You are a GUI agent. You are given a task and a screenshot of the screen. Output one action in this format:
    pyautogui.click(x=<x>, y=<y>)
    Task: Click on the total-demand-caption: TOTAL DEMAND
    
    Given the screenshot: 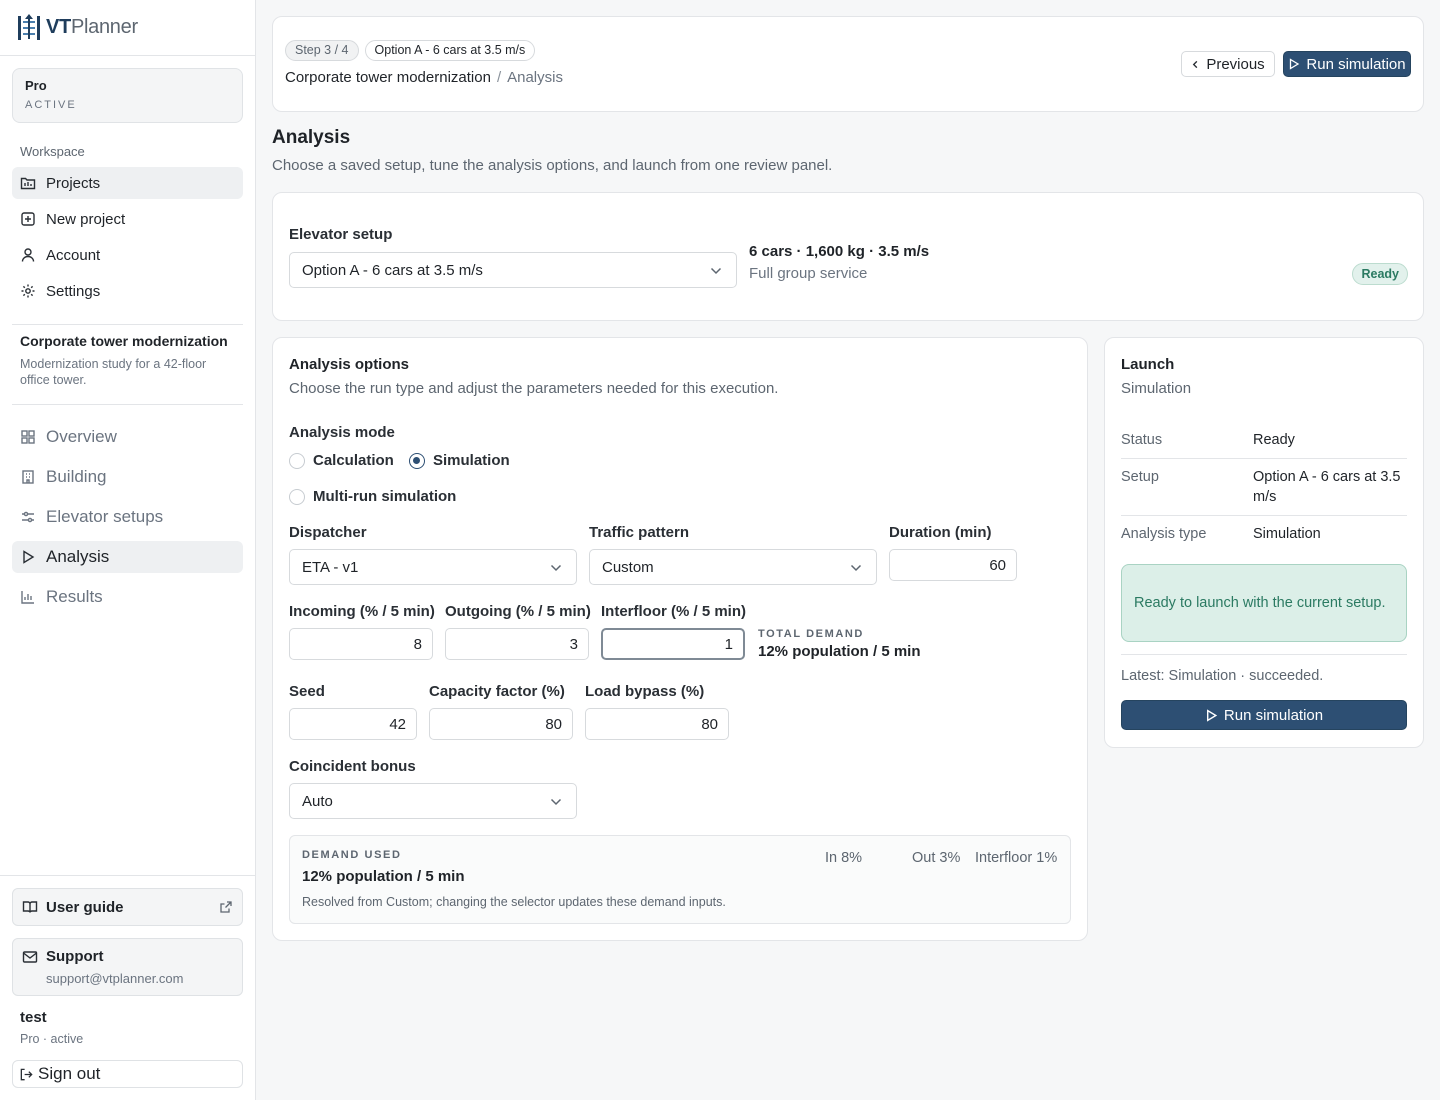 What is the action you would take?
    pyautogui.click(x=811, y=634)
    